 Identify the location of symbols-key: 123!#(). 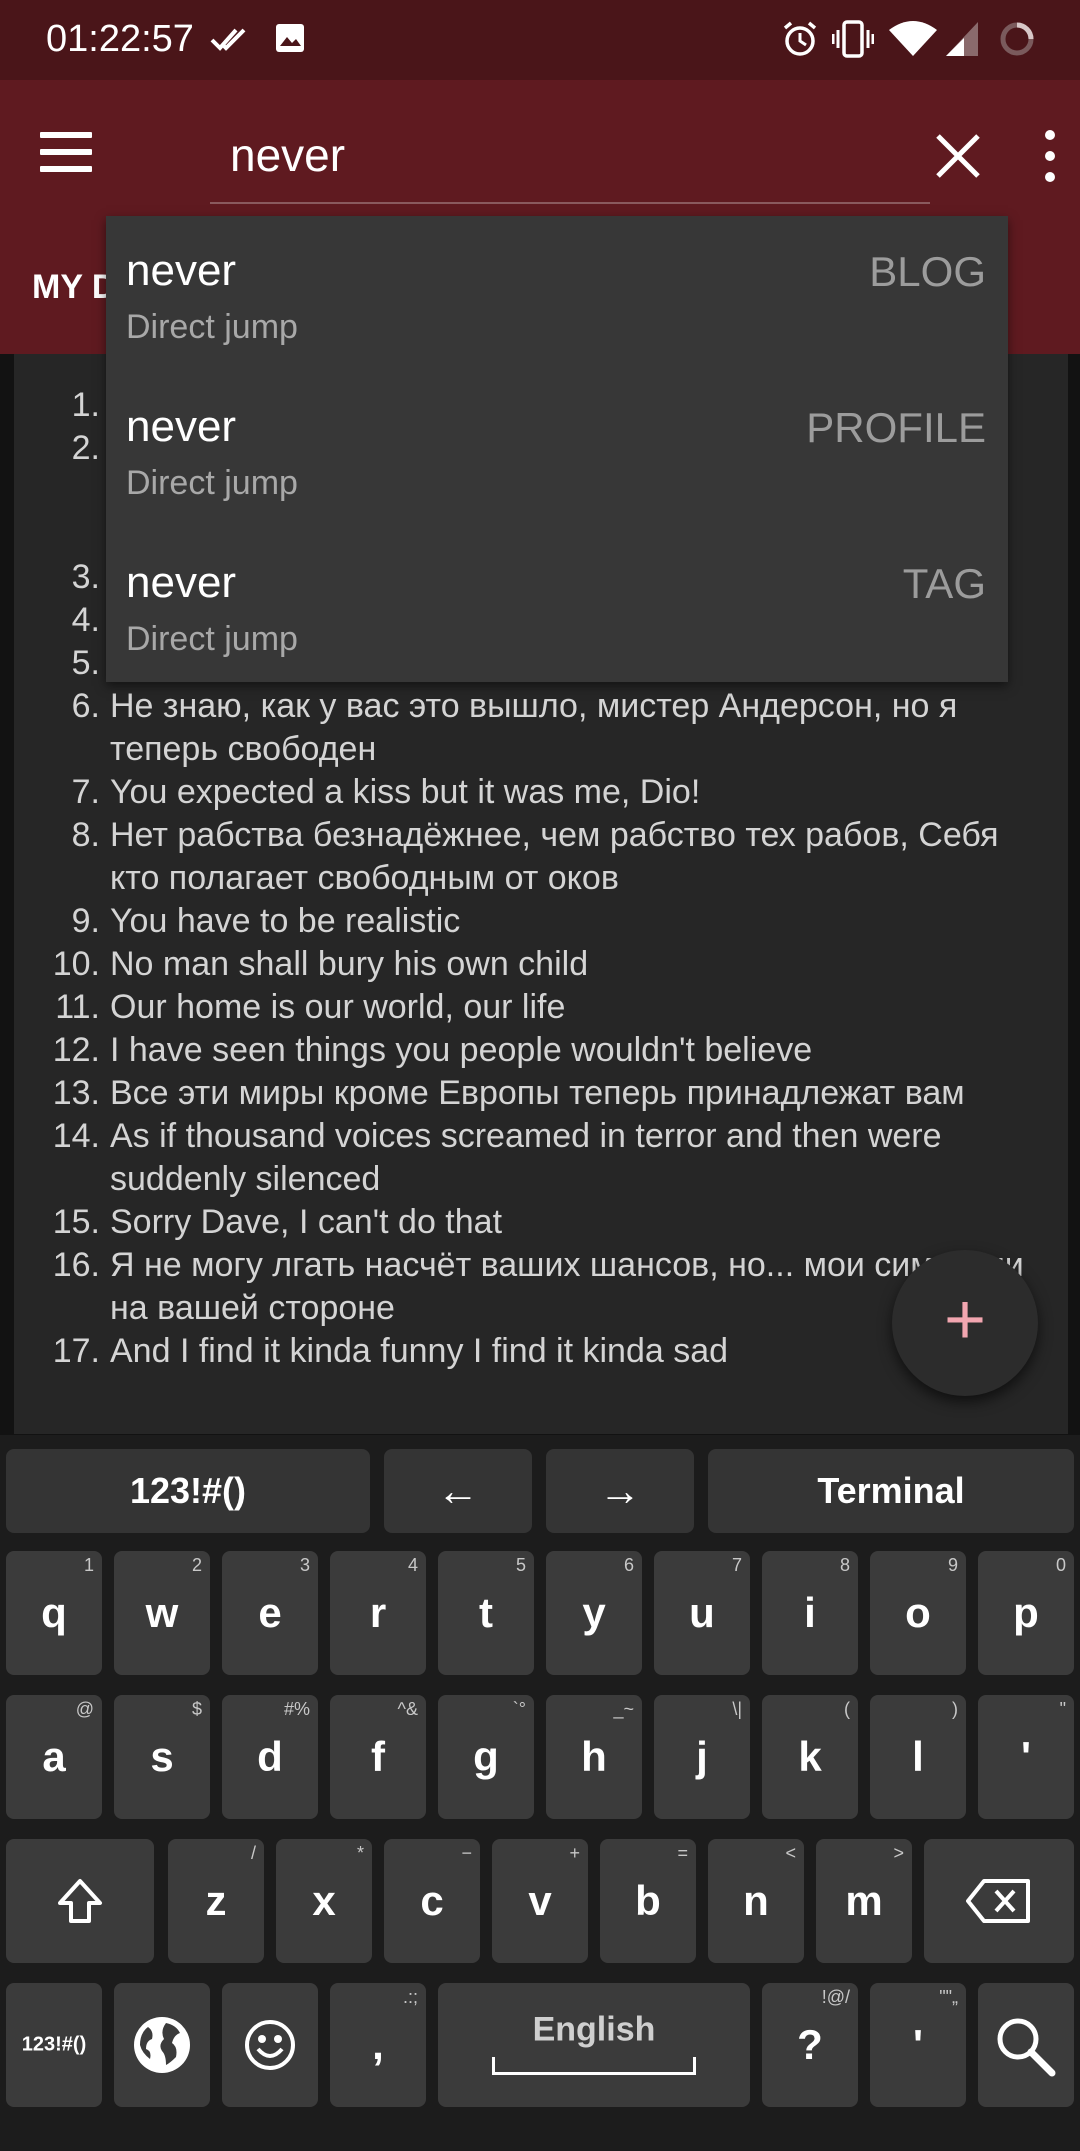
(54, 2045).